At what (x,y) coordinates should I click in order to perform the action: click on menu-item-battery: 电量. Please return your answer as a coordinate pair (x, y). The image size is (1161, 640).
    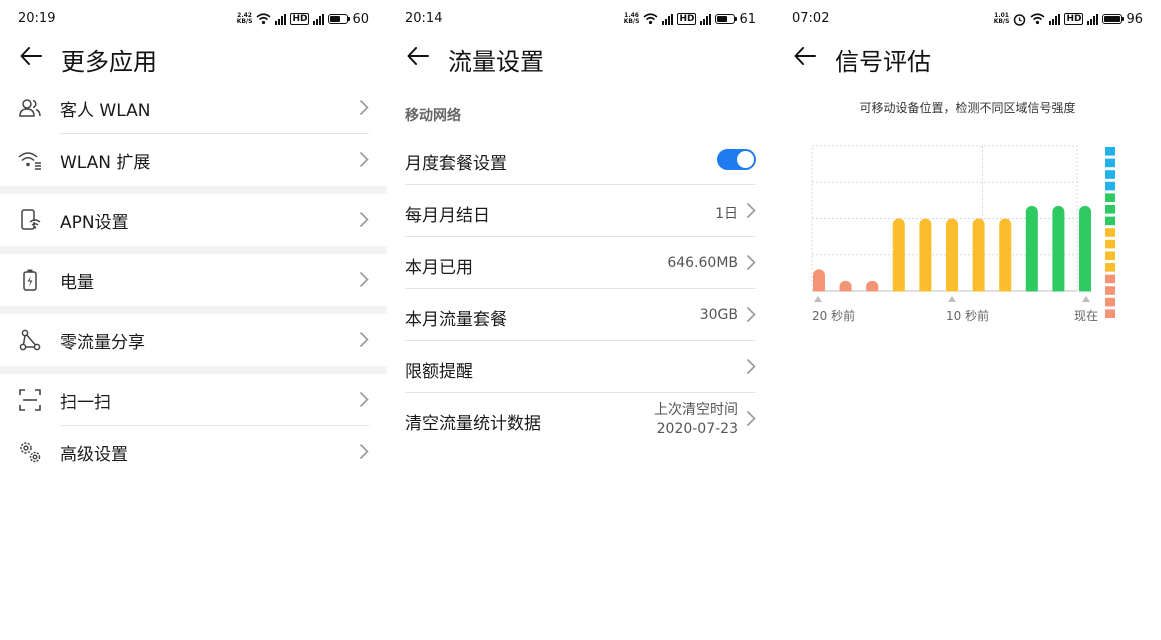
    Looking at the image, I should click on (193, 280).